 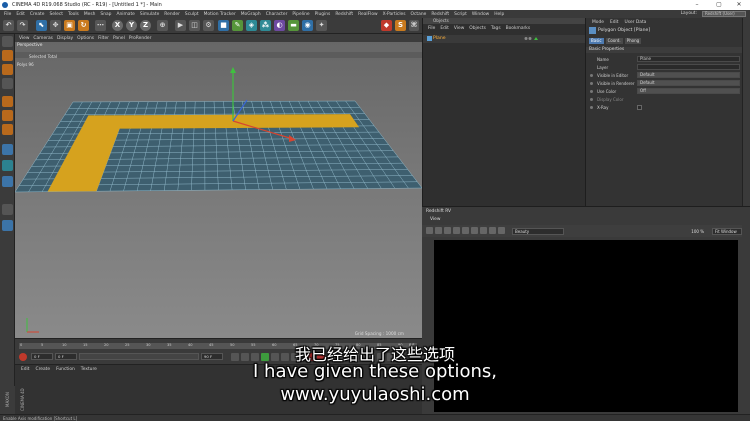 I want to click on close-button: ✕, so click(x=739, y=5).